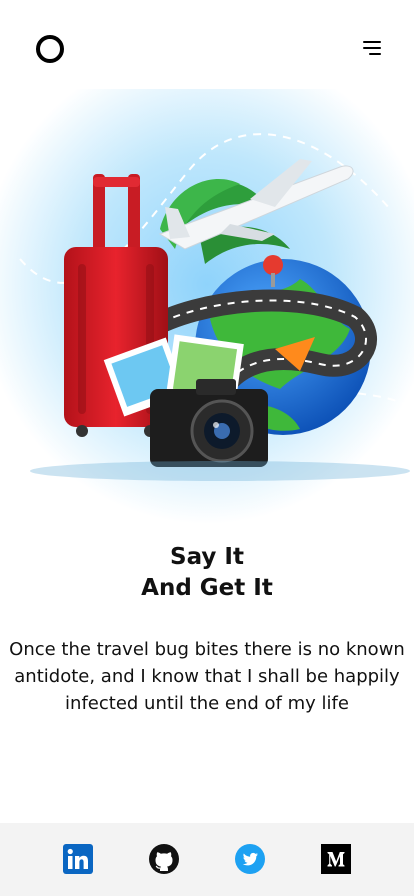 The width and height of the screenshot is (414, 896). I want to click on linkedin-icon, so click(78, 859).